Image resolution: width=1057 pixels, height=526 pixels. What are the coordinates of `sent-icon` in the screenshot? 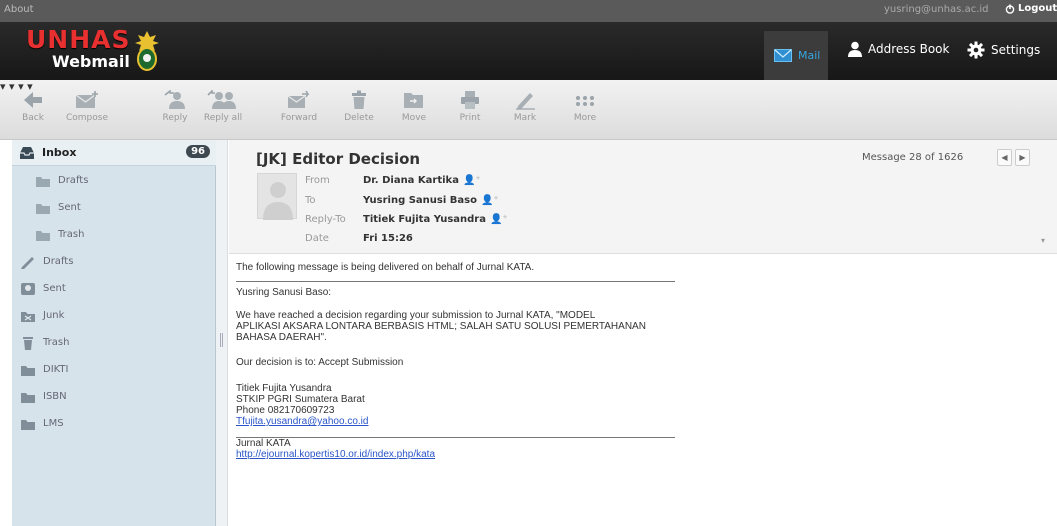 It's located at (28, 288).